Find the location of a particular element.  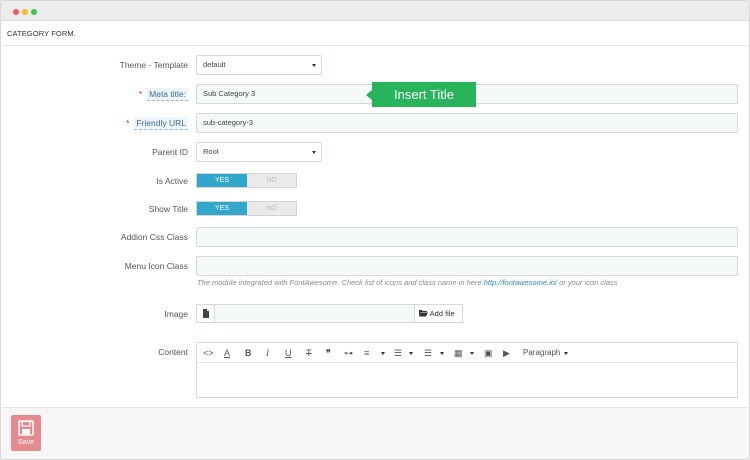

is-active-no: NO is located at coordinates (271, 180).